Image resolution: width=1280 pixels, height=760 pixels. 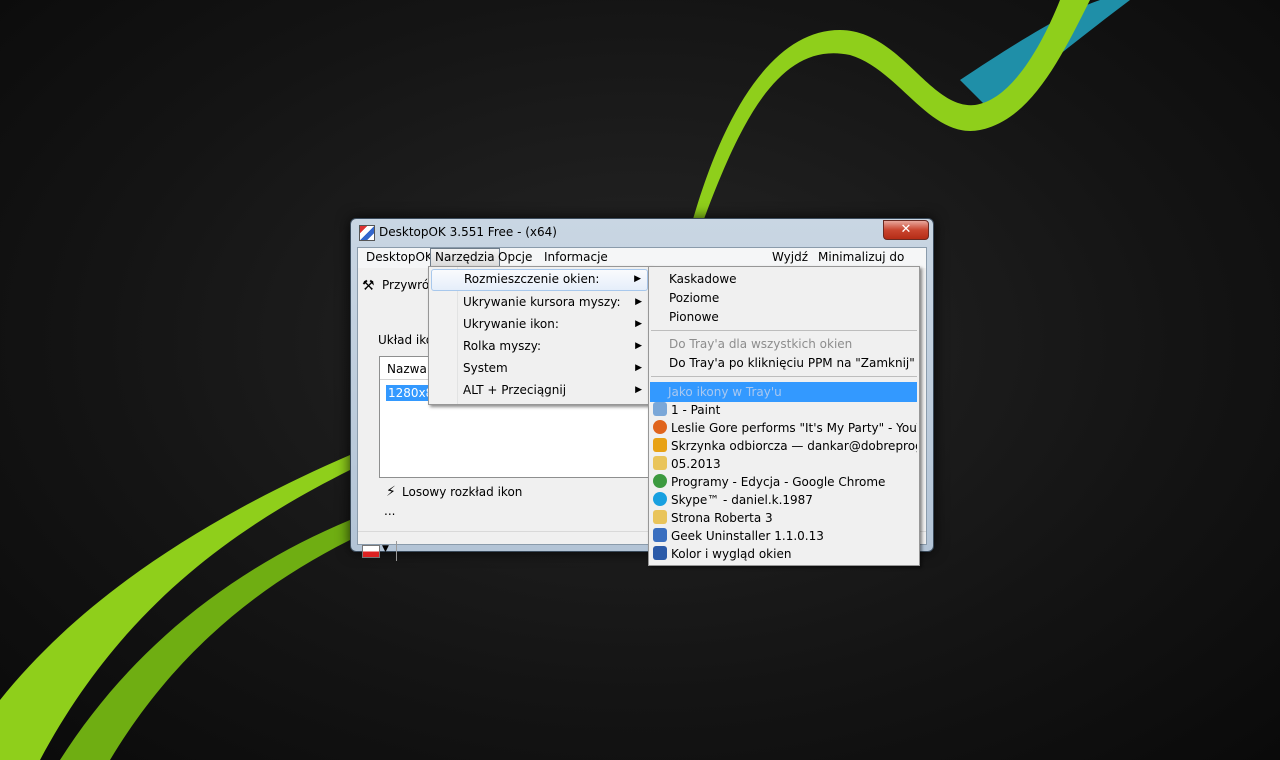 I want to click on firefox-icon, so click(x=660, y=427).